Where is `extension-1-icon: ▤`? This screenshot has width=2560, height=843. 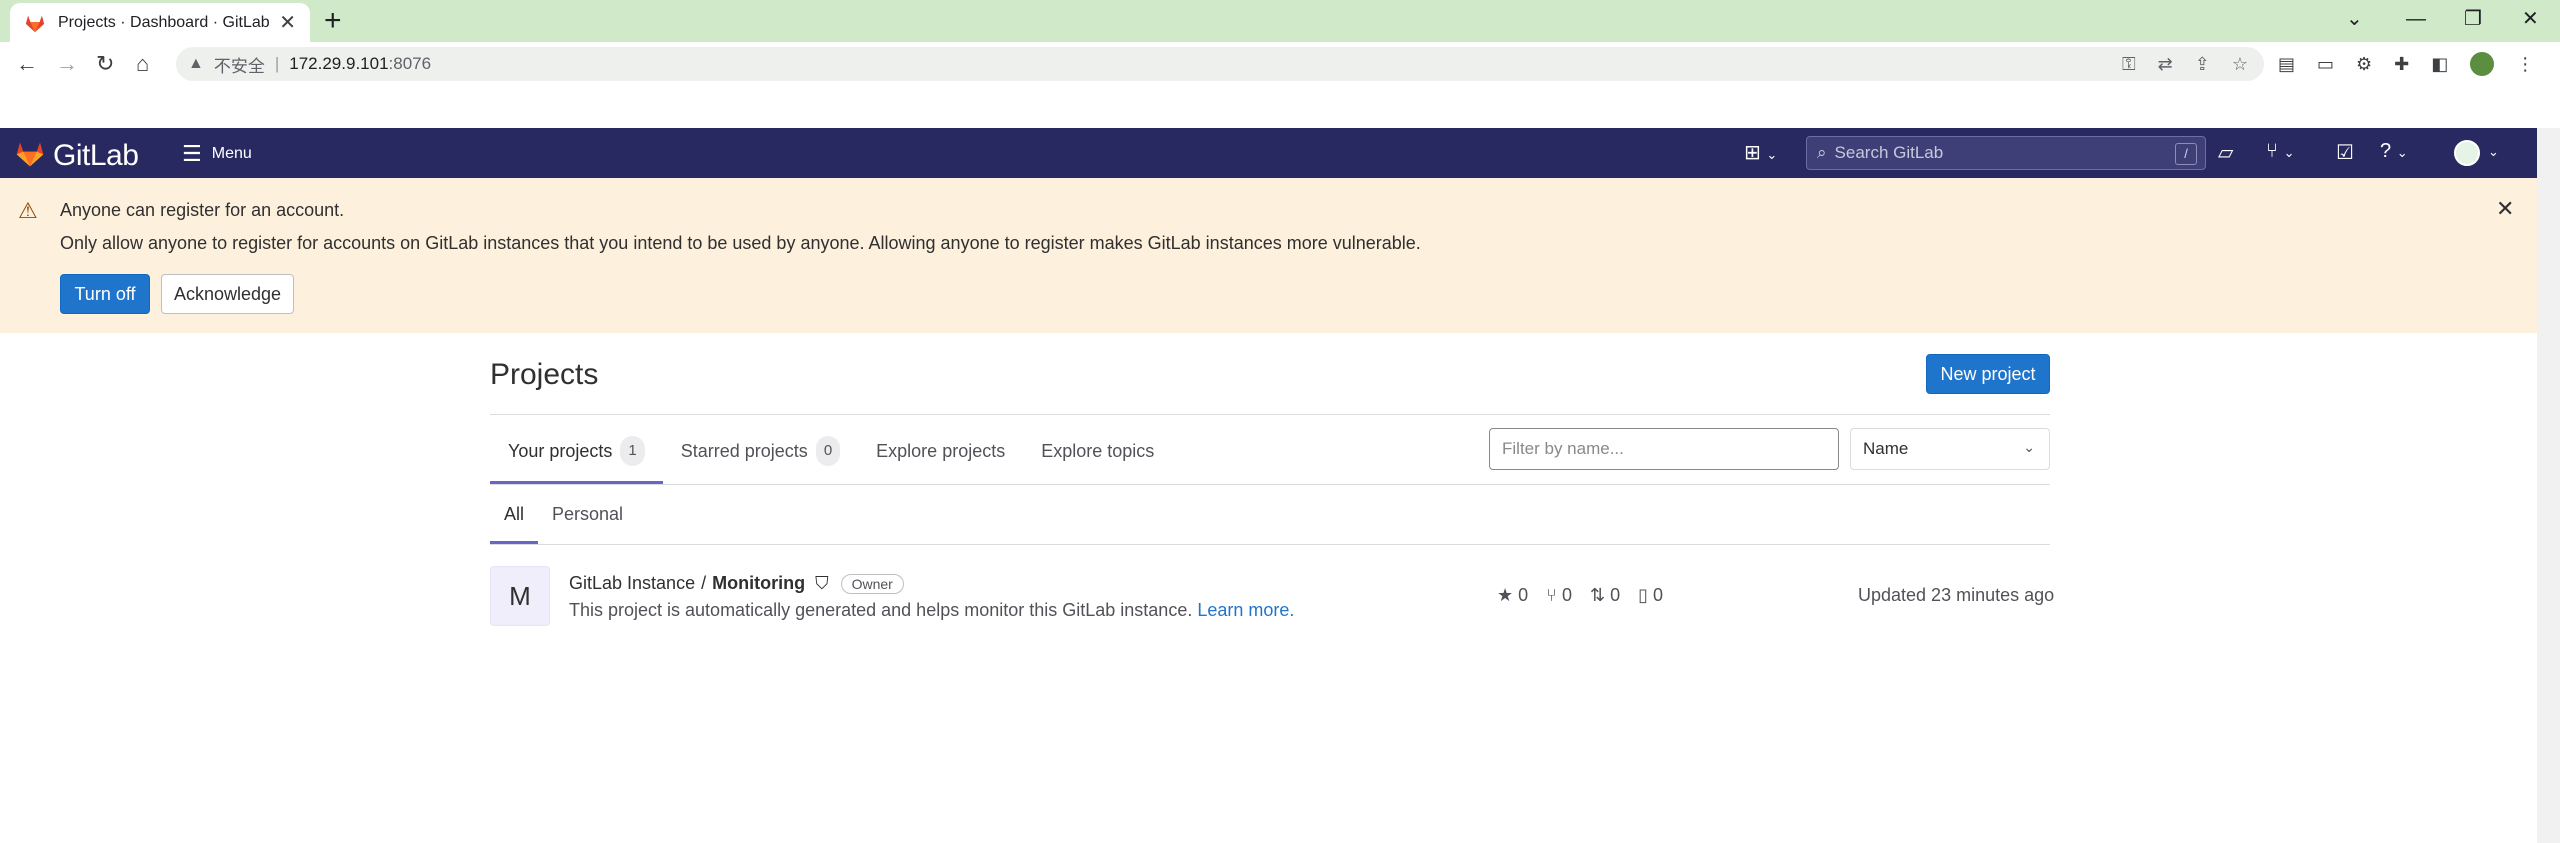 extension-1-icon: ▤ is located at coordinates (2286, 64).